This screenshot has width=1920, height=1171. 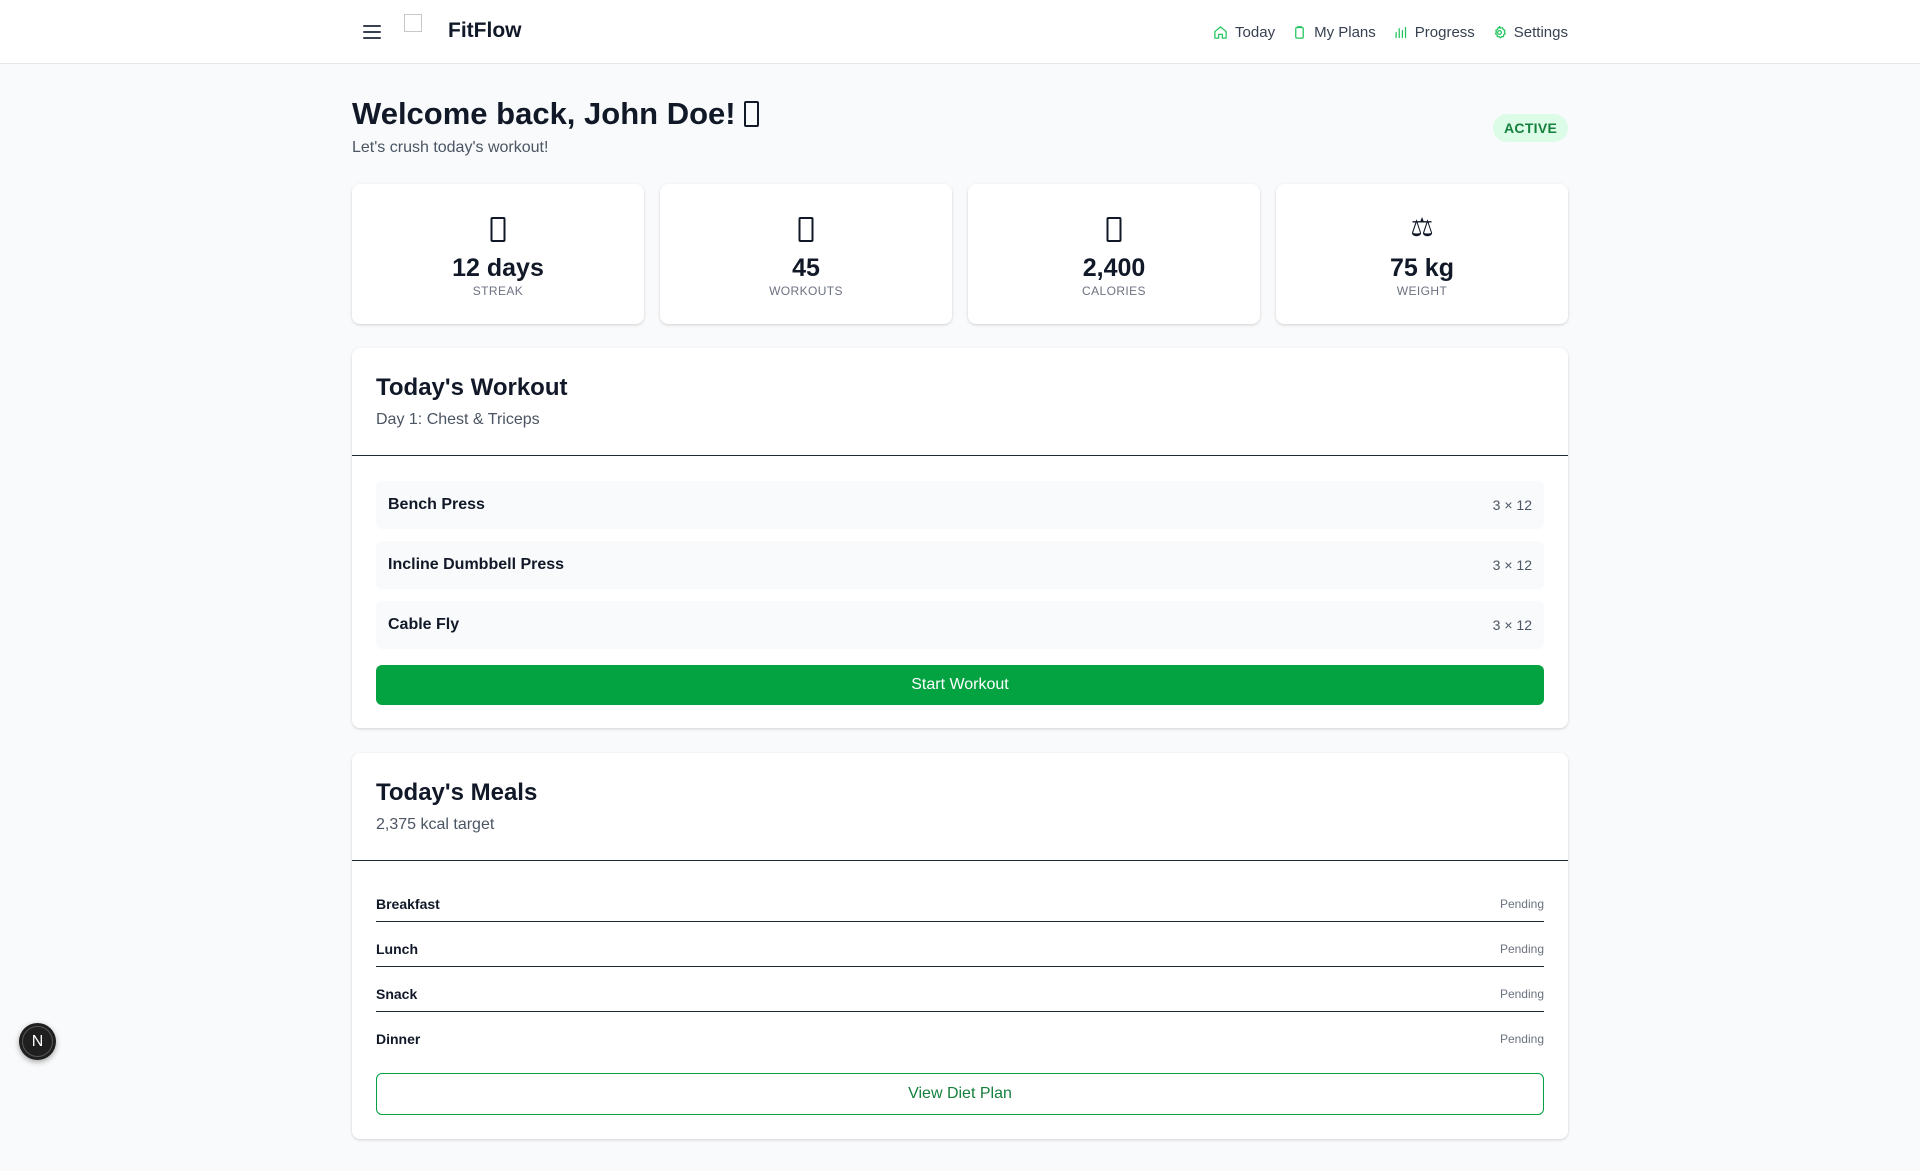 I want to click on fire-icon, so click(x=498, y=229).